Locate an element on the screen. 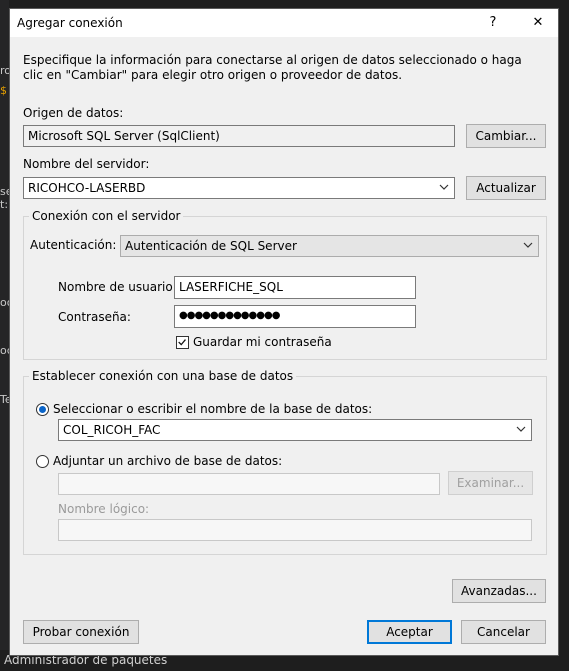  attach-file-input is located at coordinates (249, 484).